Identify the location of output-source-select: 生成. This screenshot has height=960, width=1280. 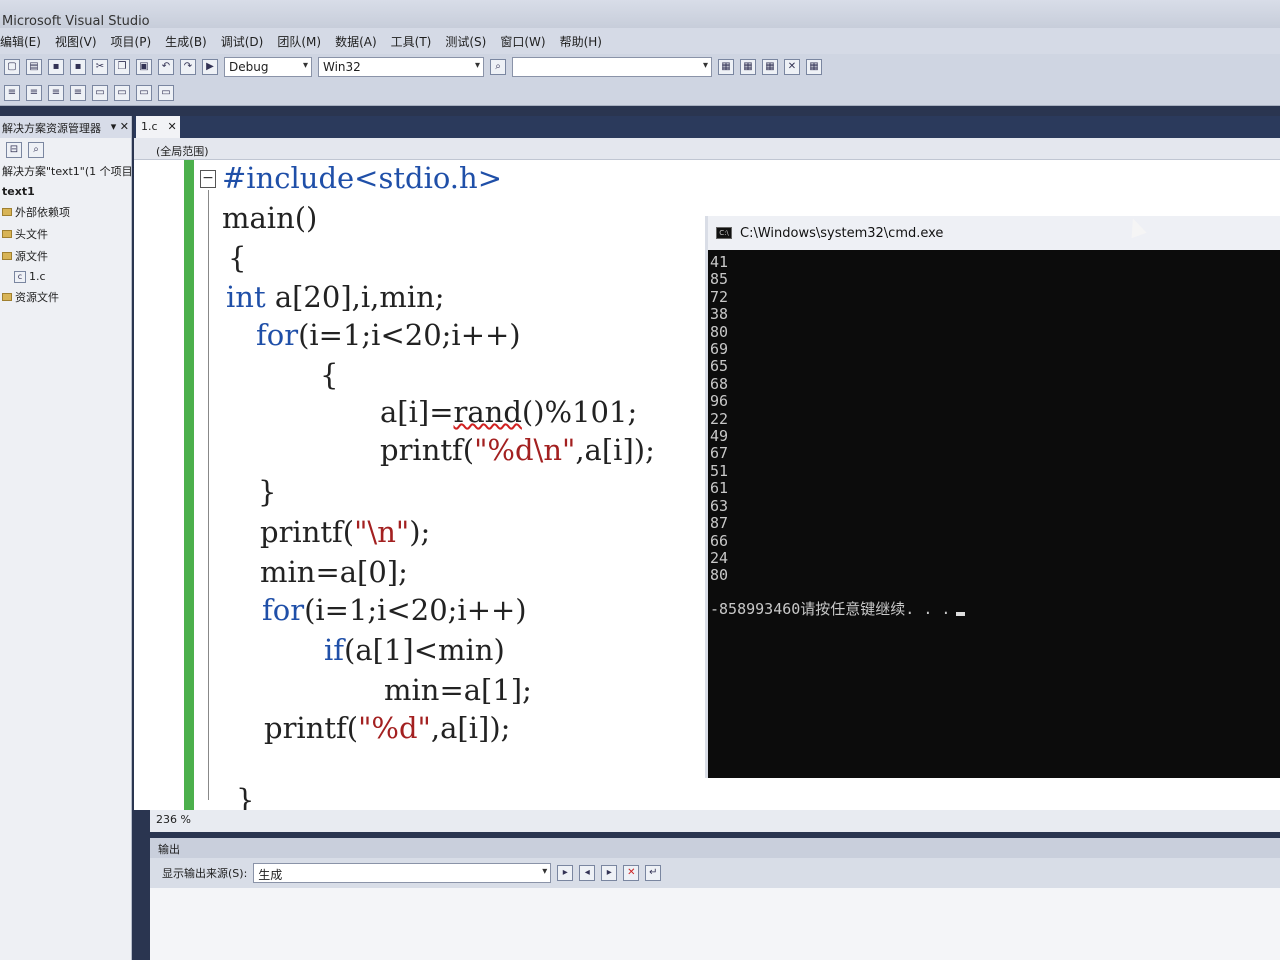
(402, 873).